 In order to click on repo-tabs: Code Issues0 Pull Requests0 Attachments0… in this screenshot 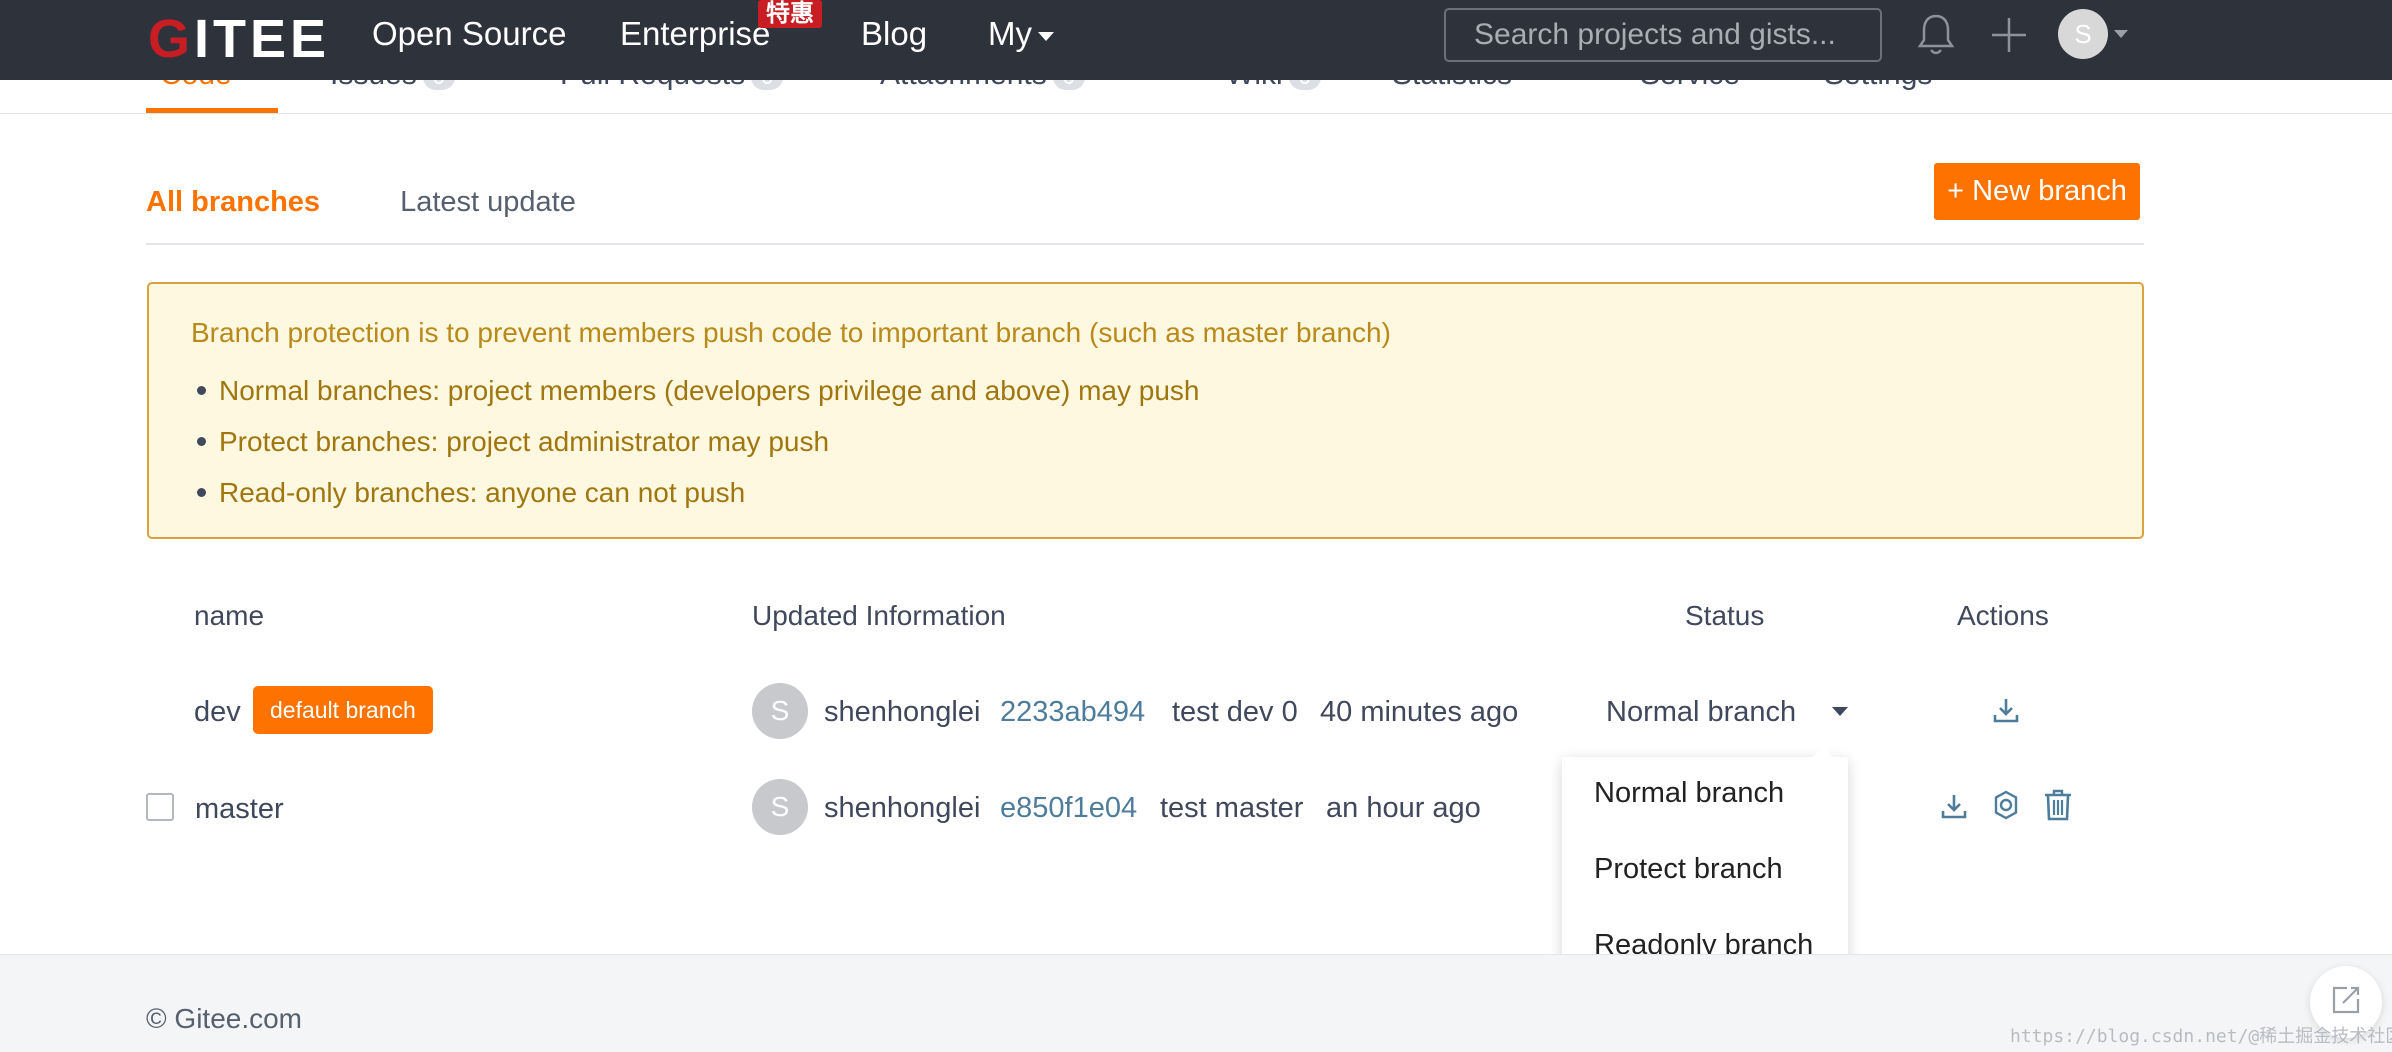, I will do `click(1196, 97)`.